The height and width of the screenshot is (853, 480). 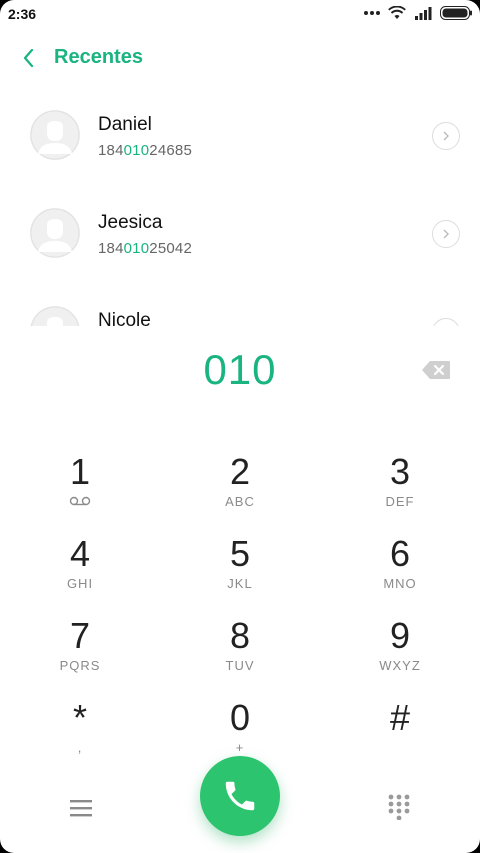 I want to click on status-time: 2:36, so click(x=22, y=14).